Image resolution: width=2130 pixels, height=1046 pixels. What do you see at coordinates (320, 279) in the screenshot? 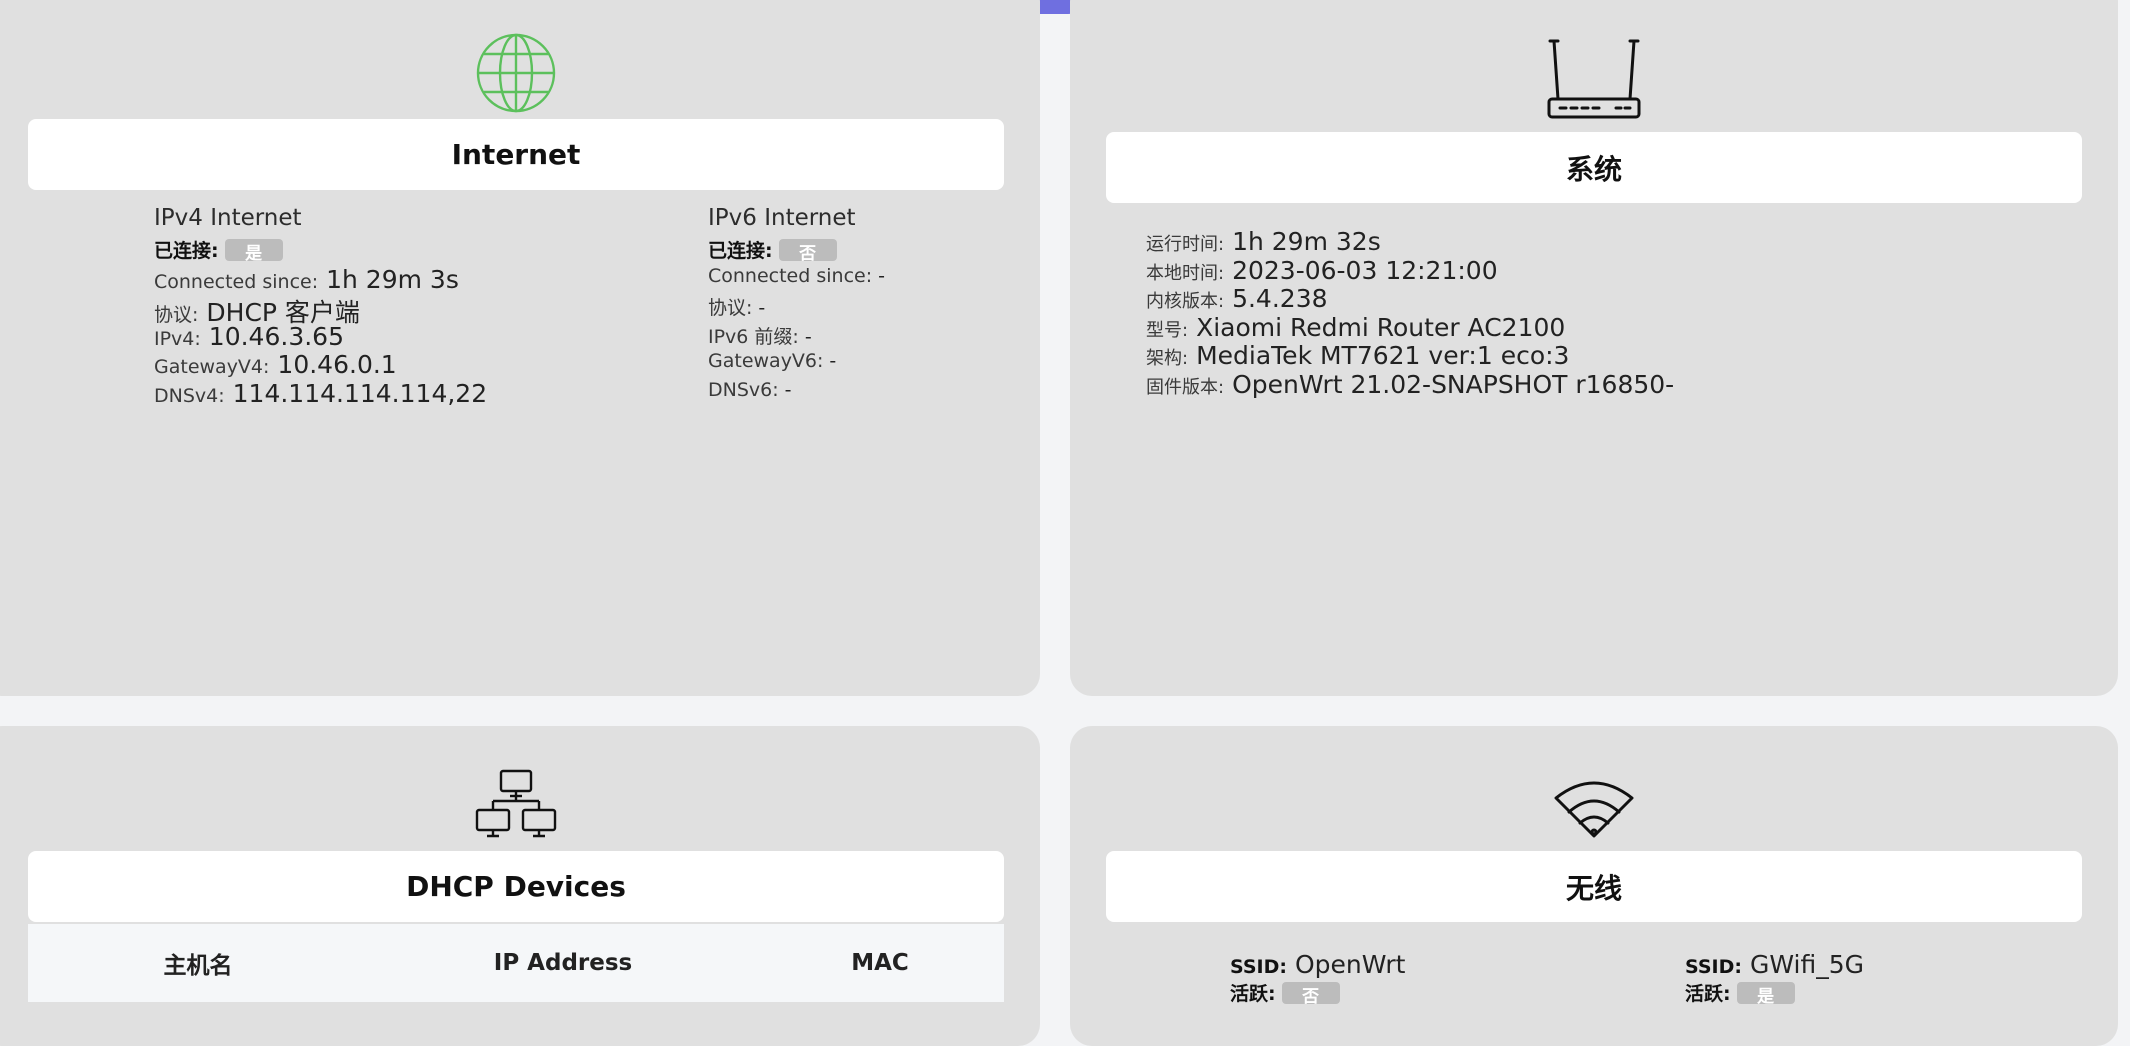
I see `ipv4-since-row: Connected since: 1h 29m 3s` at bounding box center [320, 279].